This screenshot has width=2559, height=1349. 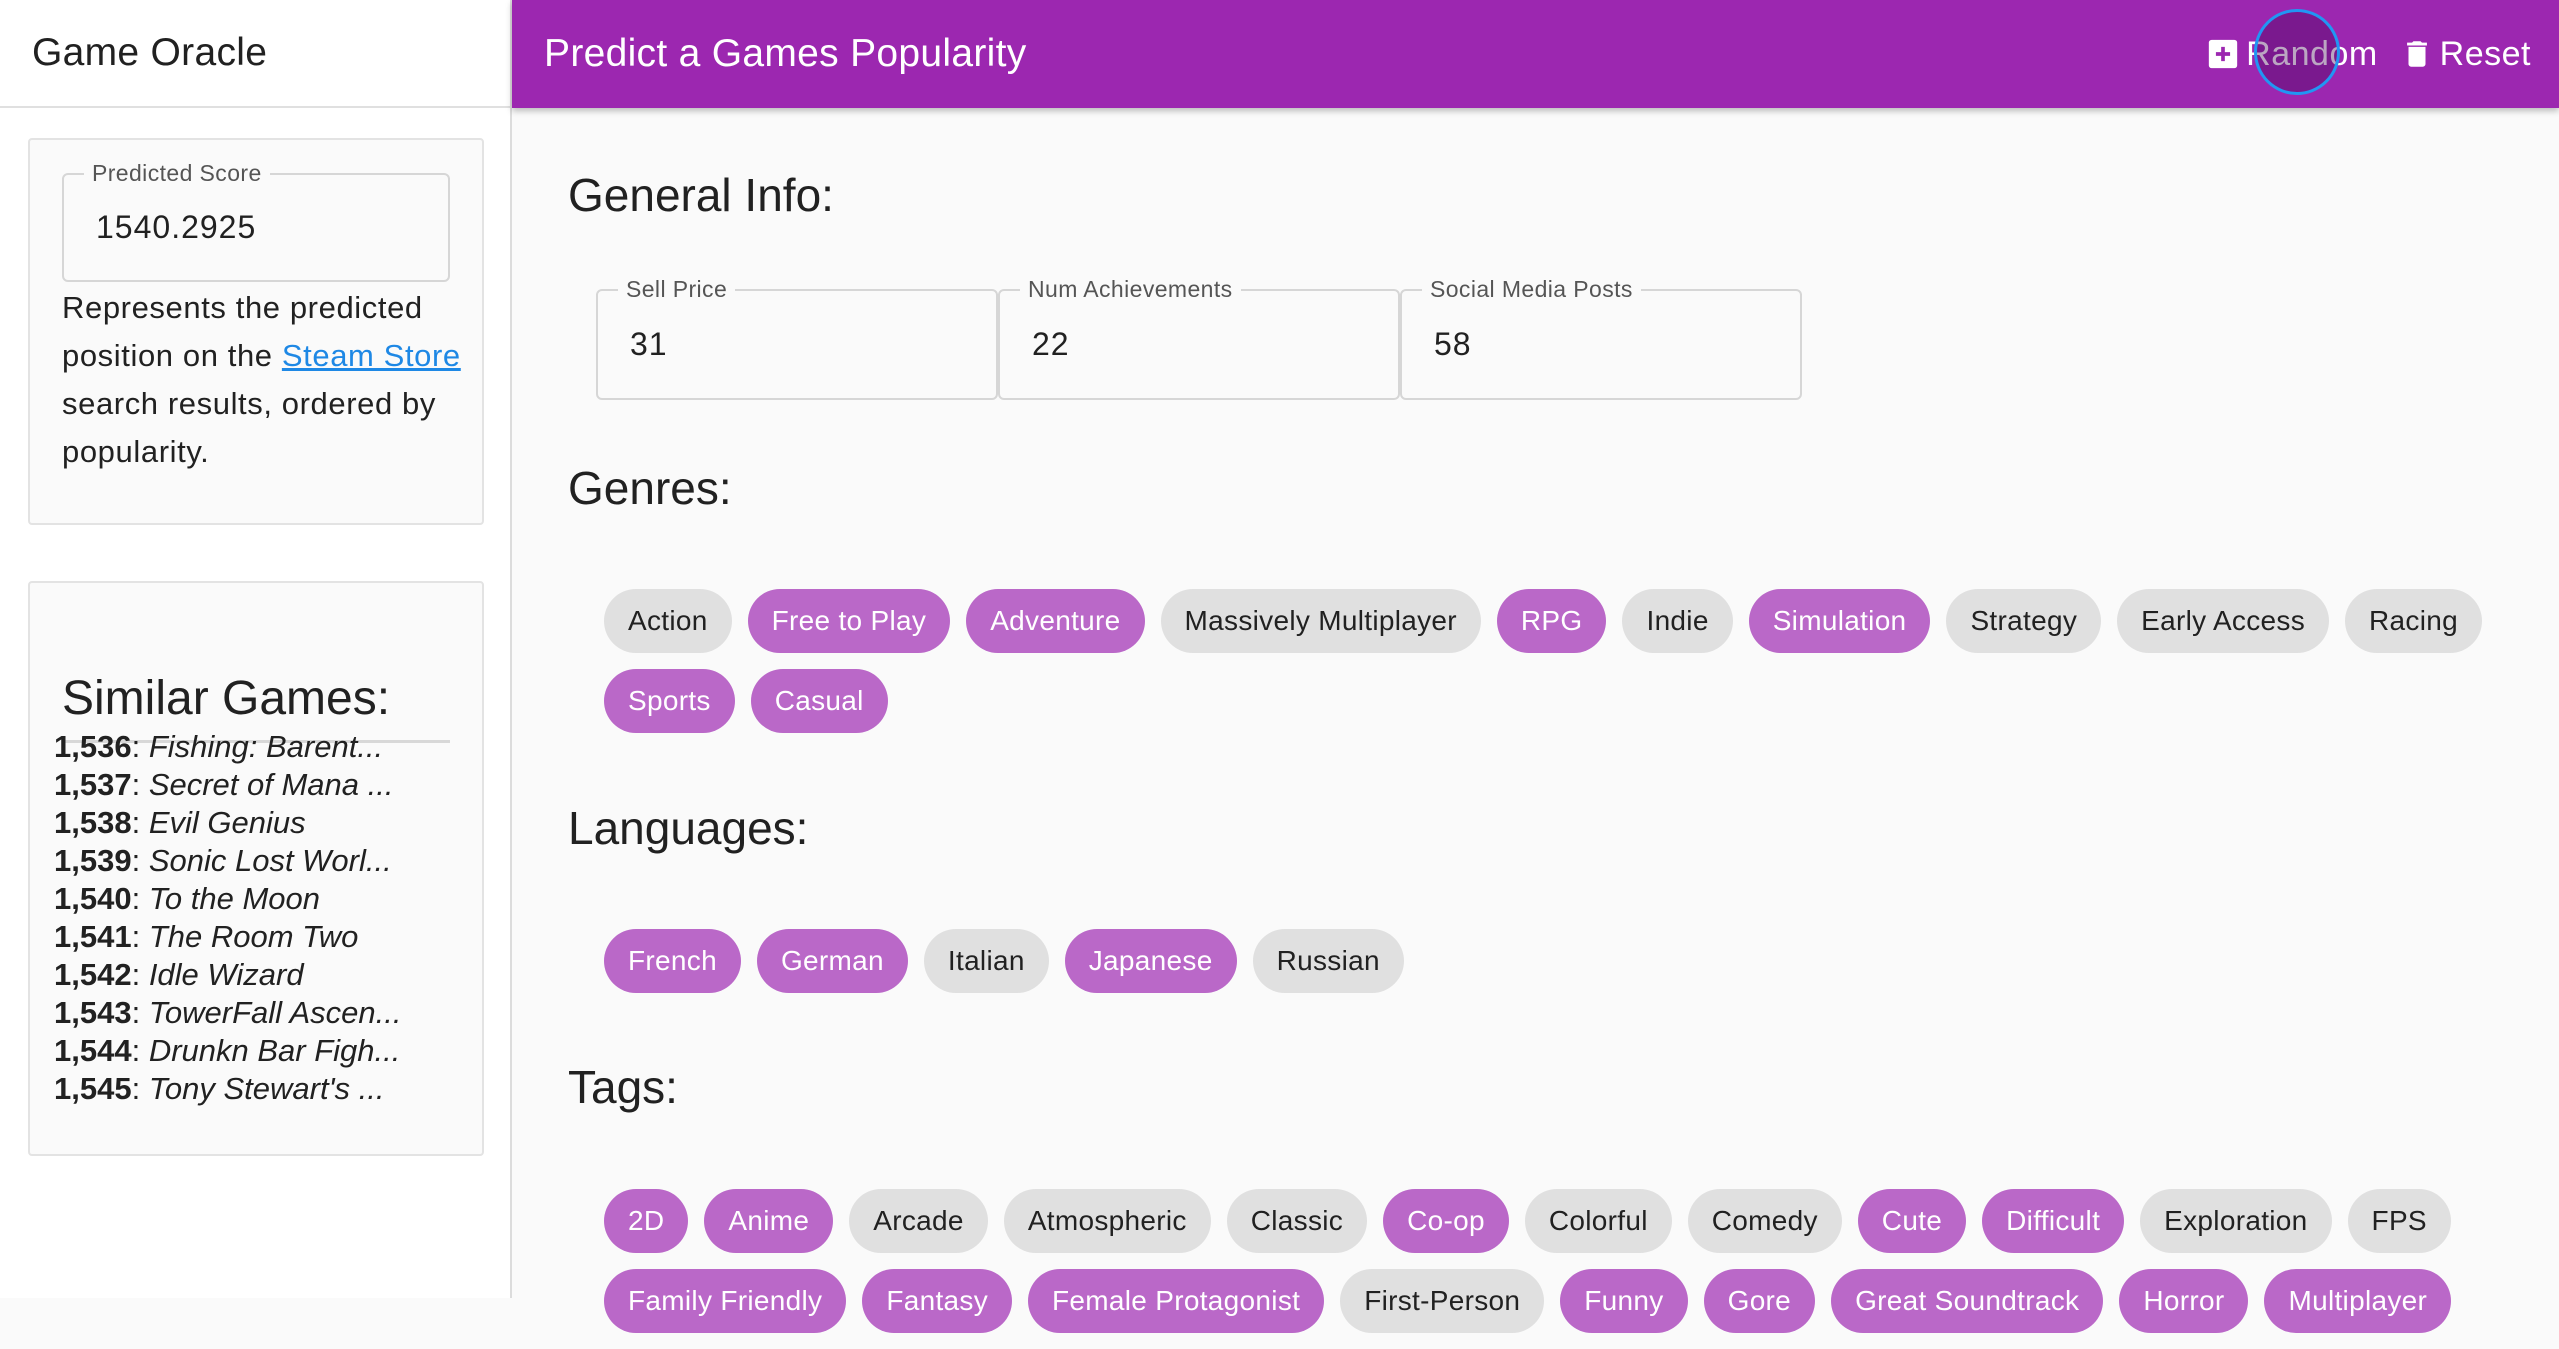 I want to click on reset-button-label: Reset, so click(x=2485, y=53).